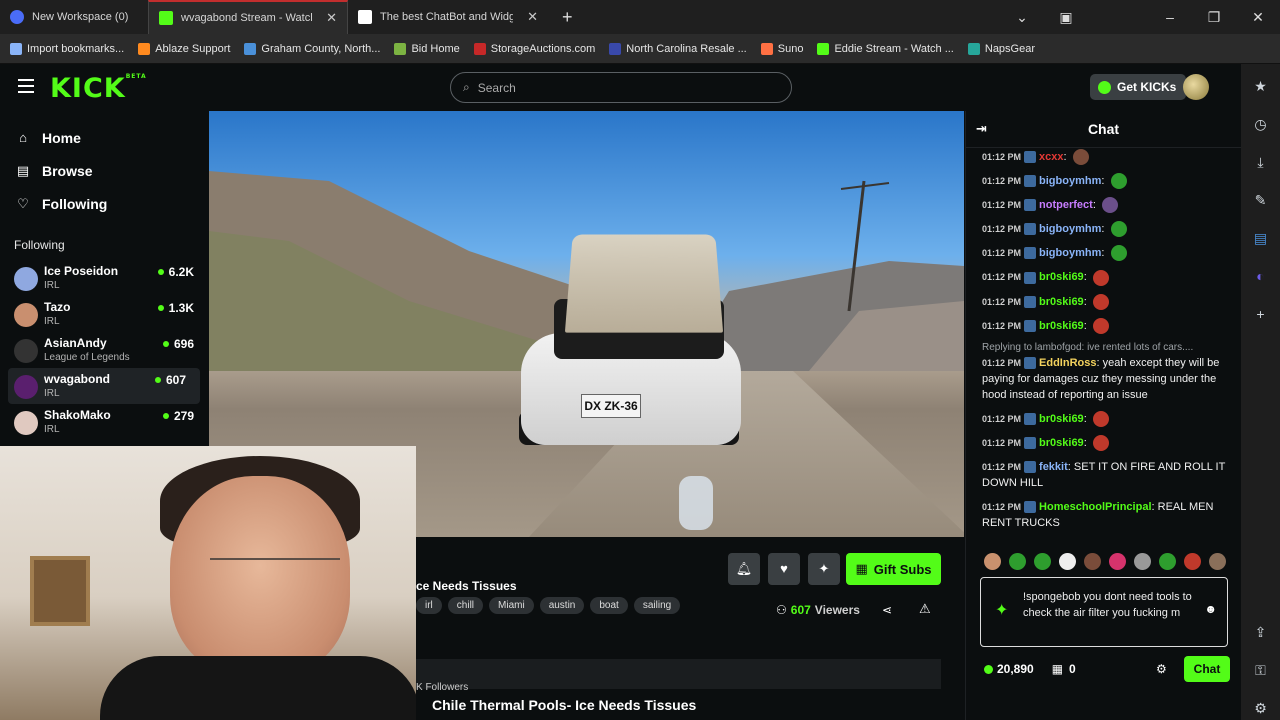 This screenshot has width=1280, height=720. I want to click on translate-icon: ▤, so click(1260, 238).